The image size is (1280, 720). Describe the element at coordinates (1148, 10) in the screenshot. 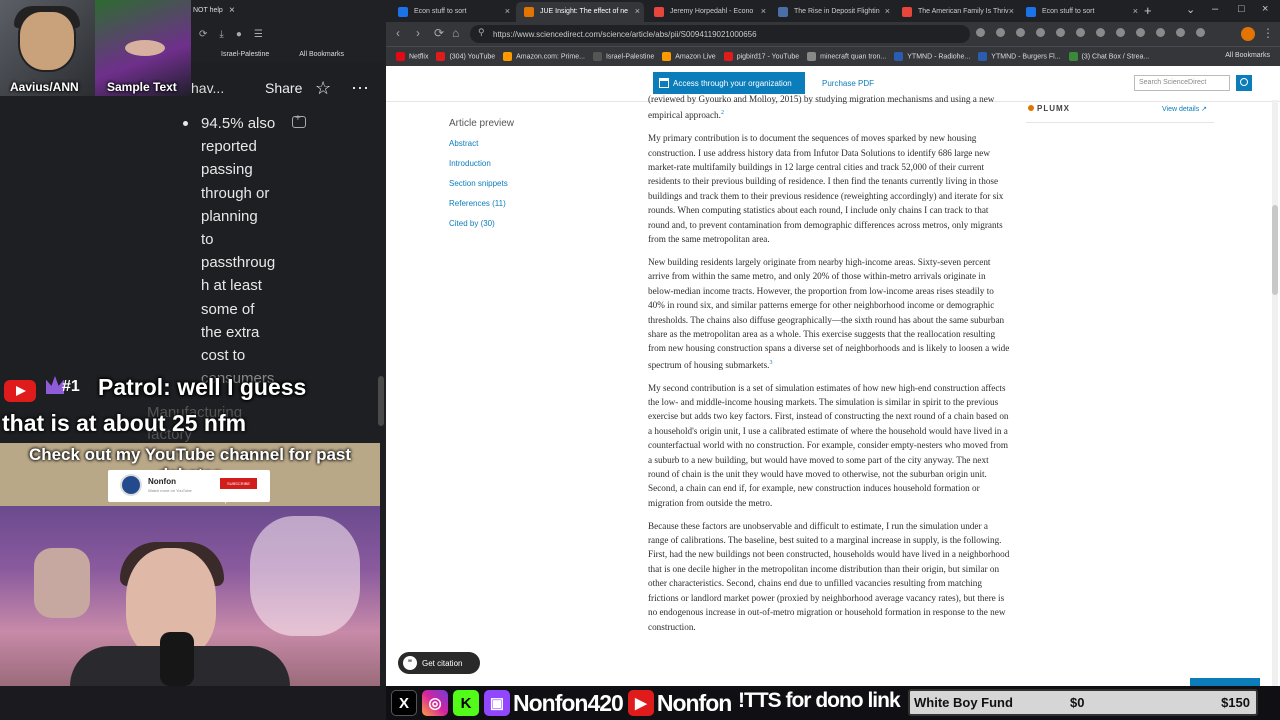

I see `new-tab-icon: +` at that location.